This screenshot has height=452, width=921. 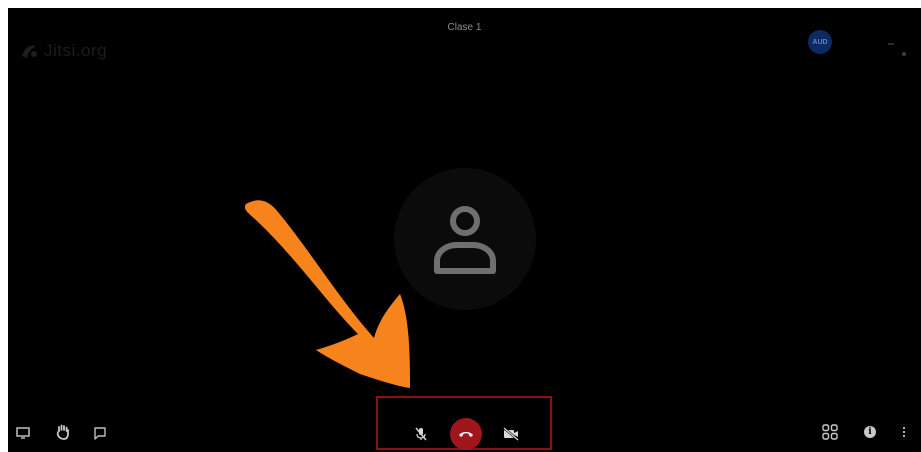 I want to click on chat-button, so click(x=100, y=433).